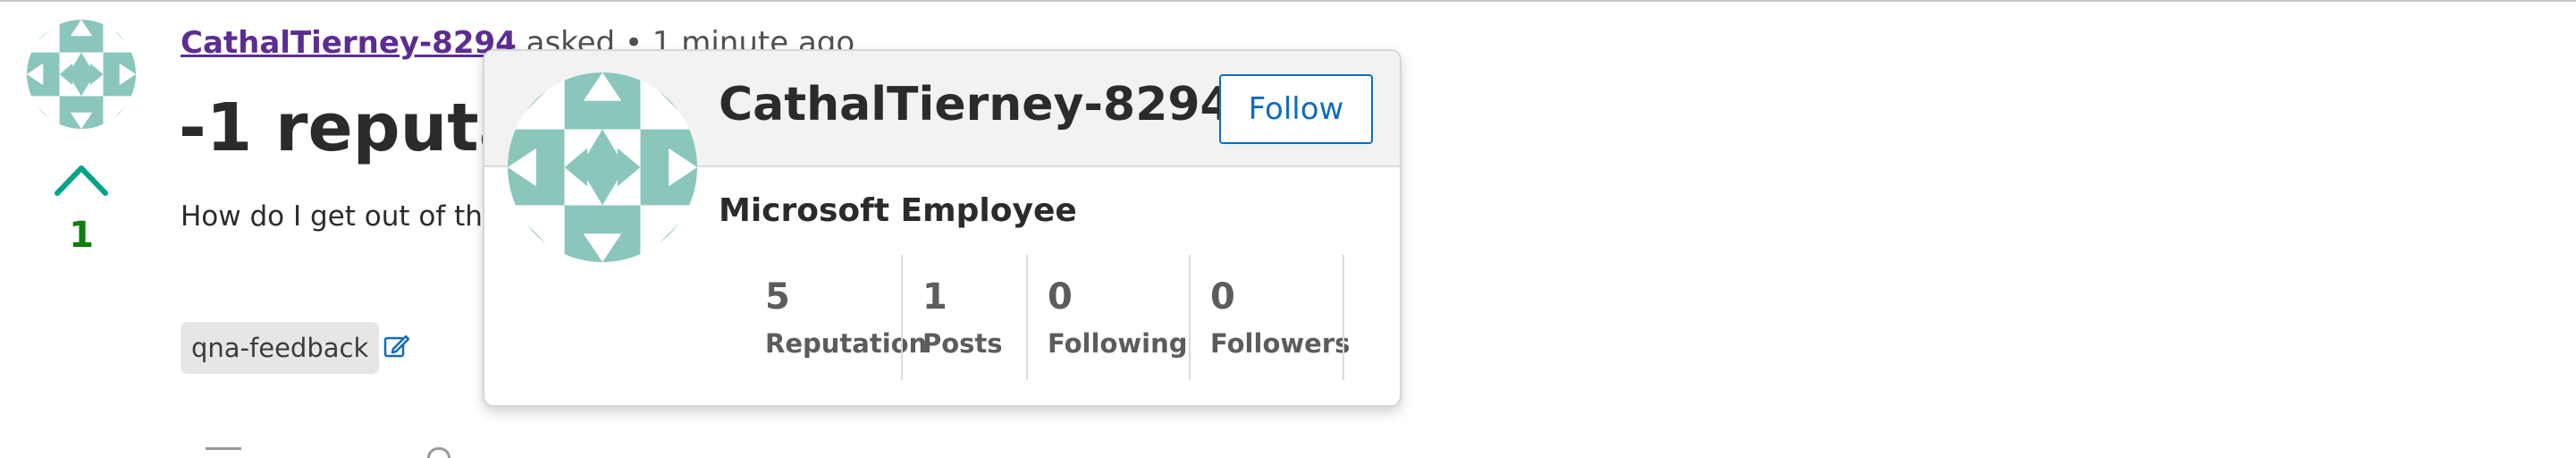 This screenshot has height=458, width=2576. I want to click on edit-icon, so click(396, 346).